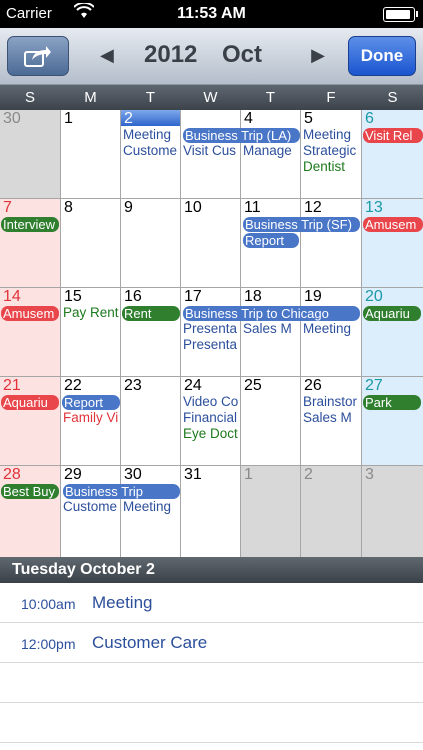  What do you see at coordinates (313, 207) in the screenshot?
I see `day-number: 12` at bounding box center [313, 207].